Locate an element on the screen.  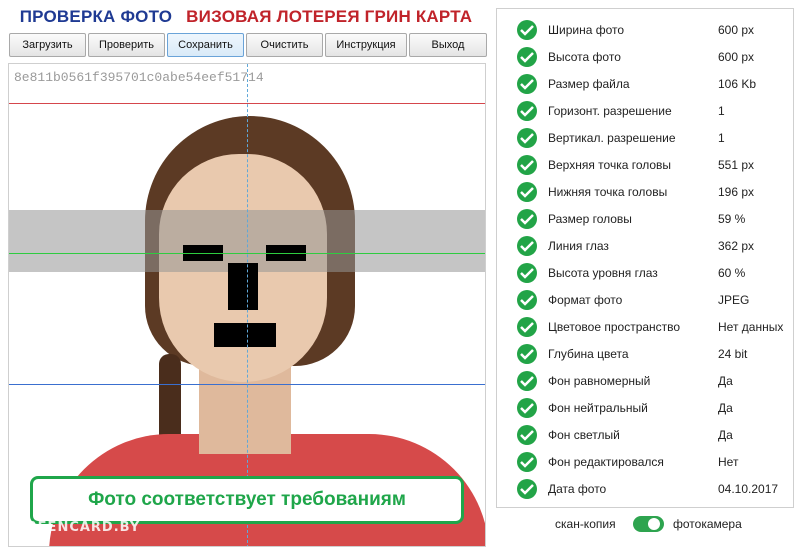
check-row: Глубина цвета 24 bit is located at coordinates (646, 353).